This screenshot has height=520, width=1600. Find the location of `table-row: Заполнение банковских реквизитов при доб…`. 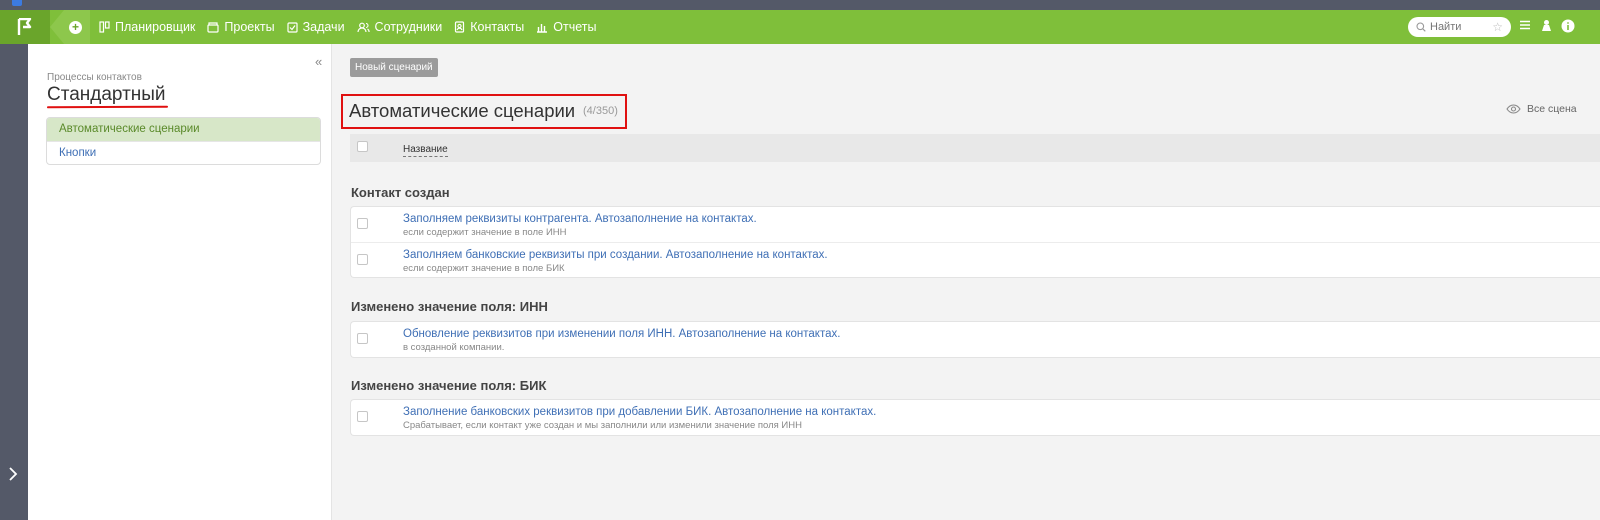

table-row: Заполнение банковских реквизитов при доб… is located at coordinates (975, 417).